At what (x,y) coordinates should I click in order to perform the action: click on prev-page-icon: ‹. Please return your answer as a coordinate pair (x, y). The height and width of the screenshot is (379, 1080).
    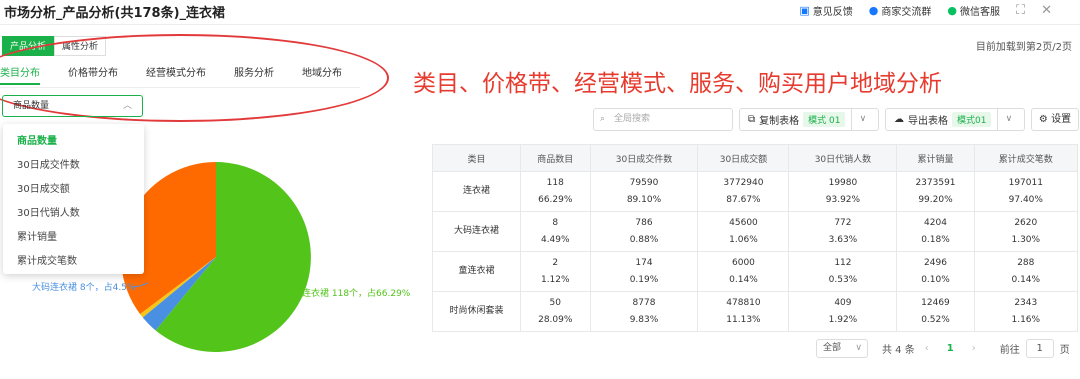
    Looking at the image, I should click on (927, 348).